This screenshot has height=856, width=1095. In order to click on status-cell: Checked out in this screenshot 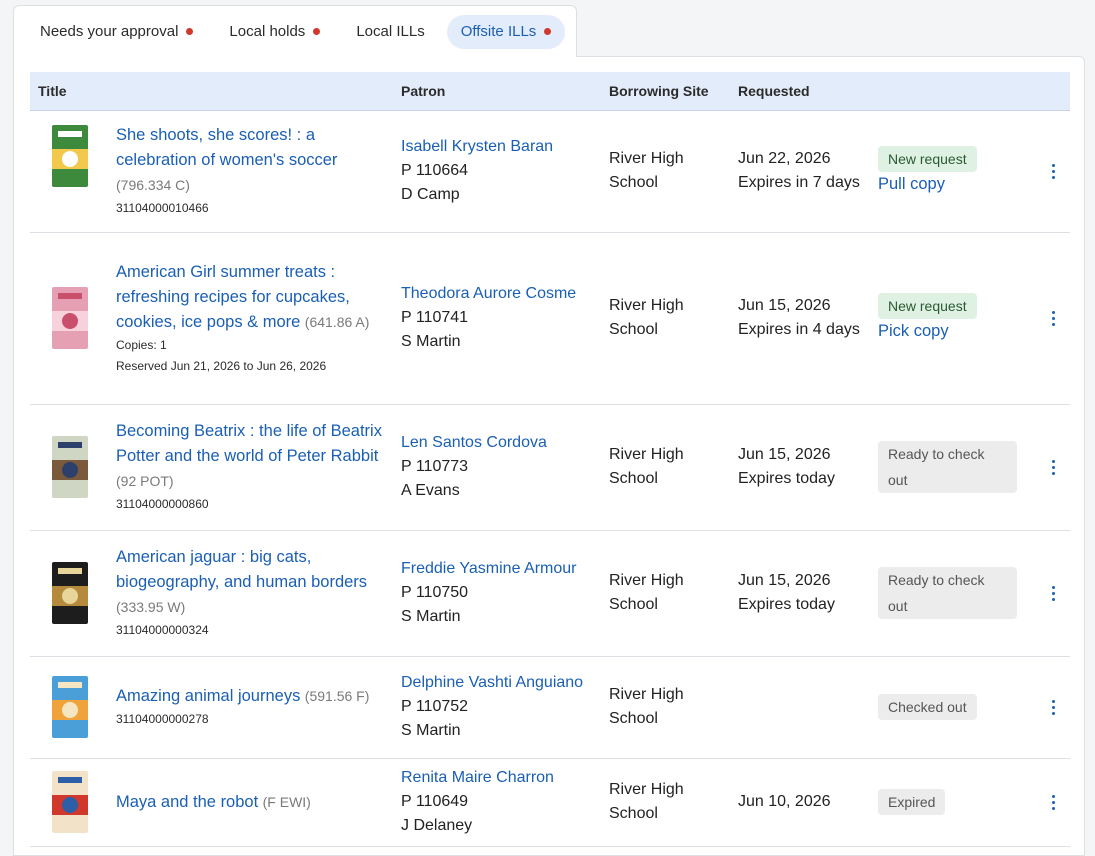, I will do `click(947, 707)`.